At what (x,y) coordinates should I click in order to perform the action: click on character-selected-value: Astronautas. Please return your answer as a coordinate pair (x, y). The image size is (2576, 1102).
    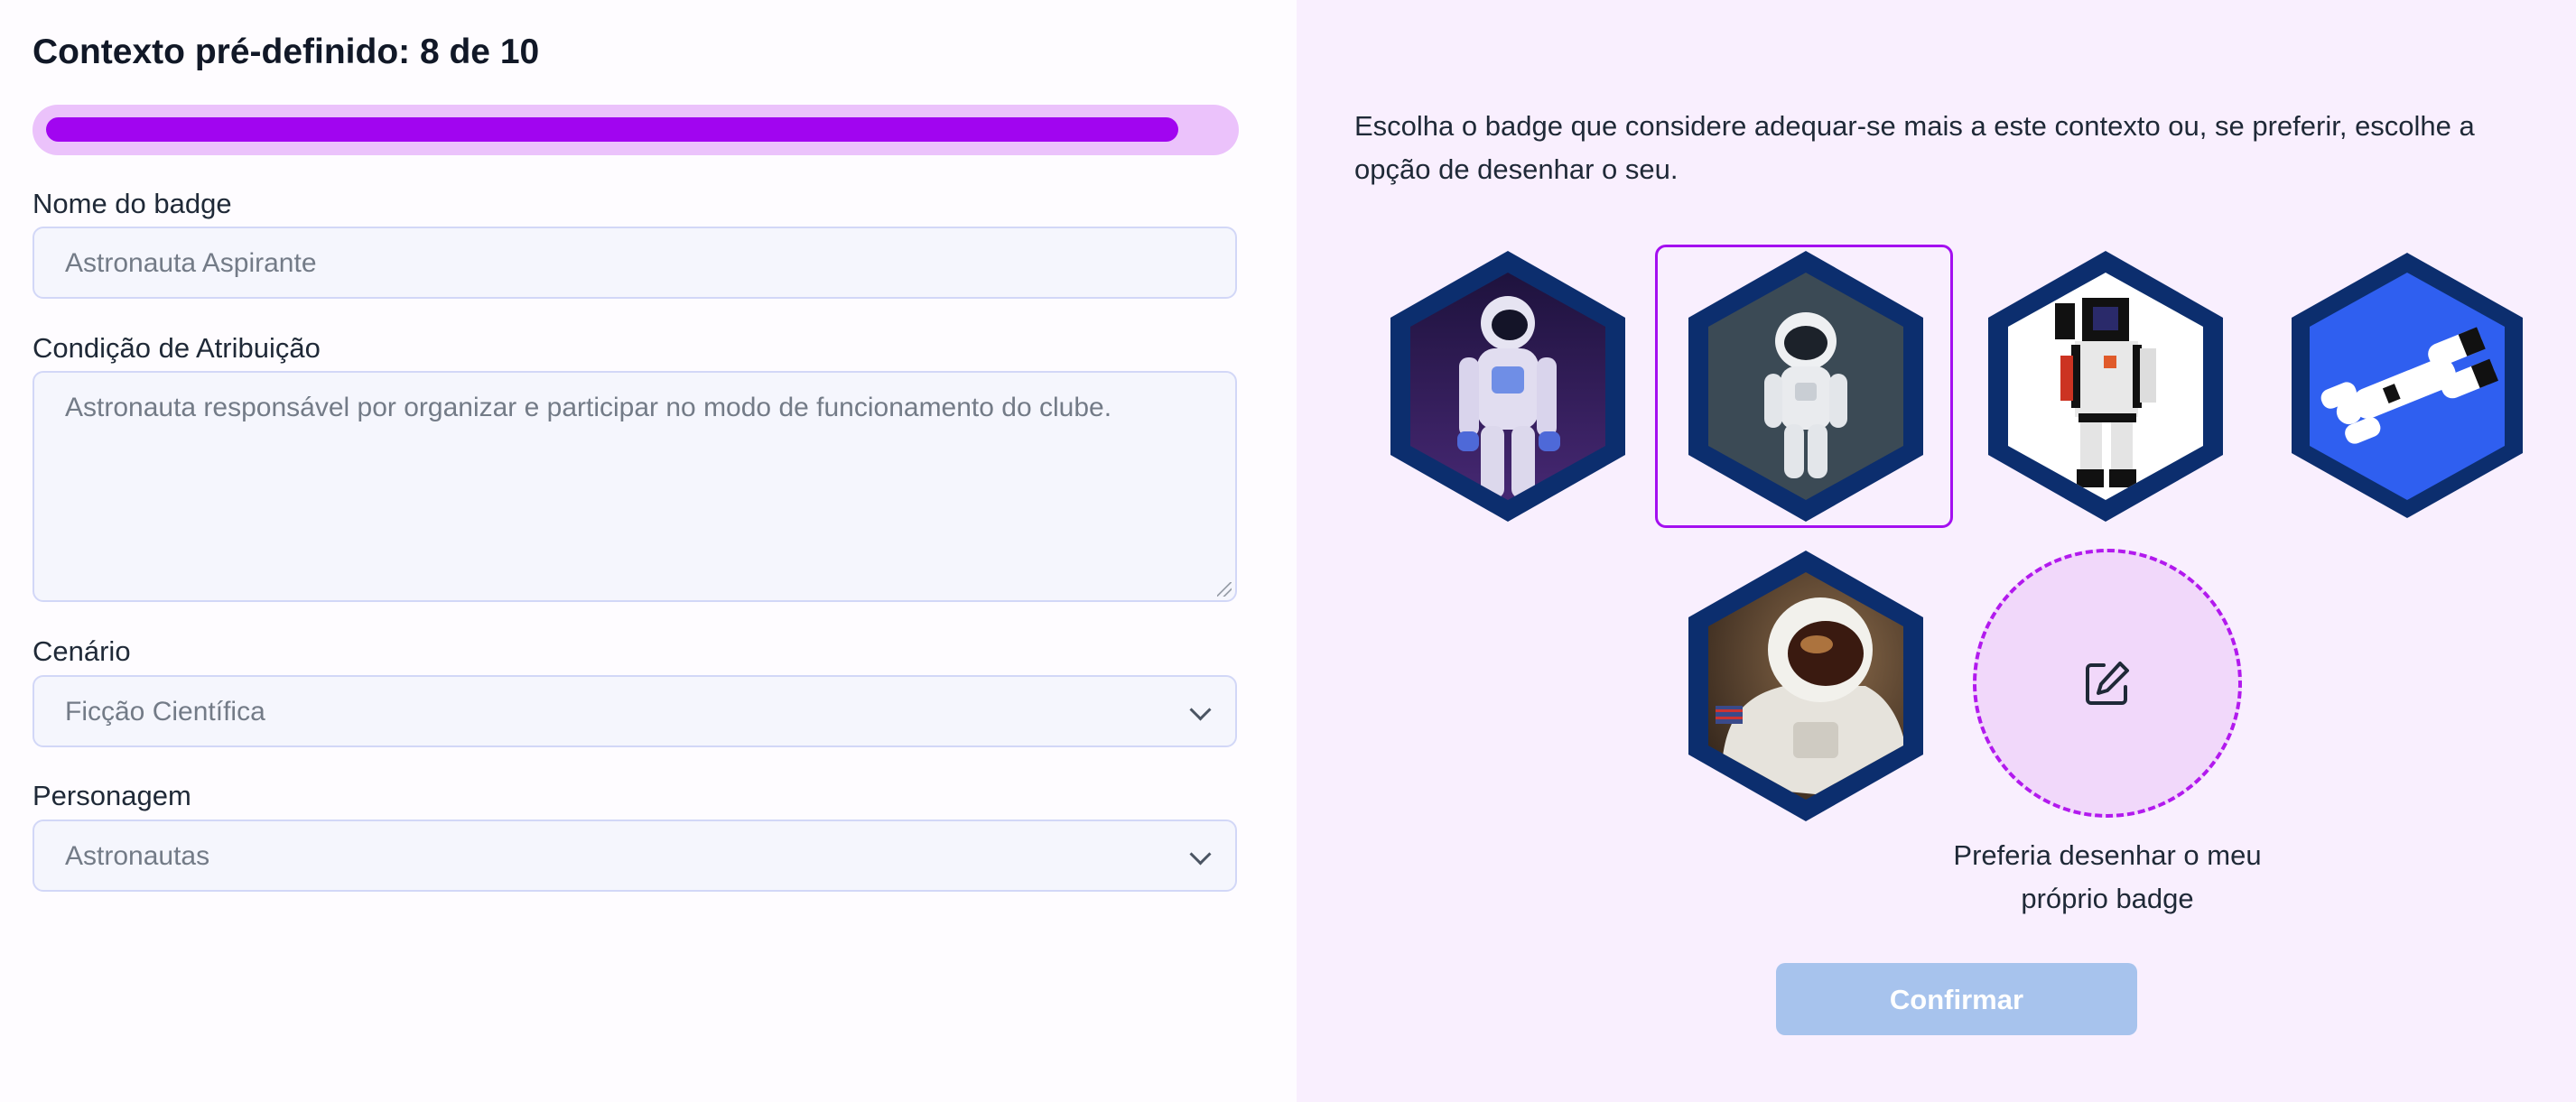
    Looking at the image, I should click on (137, 856).